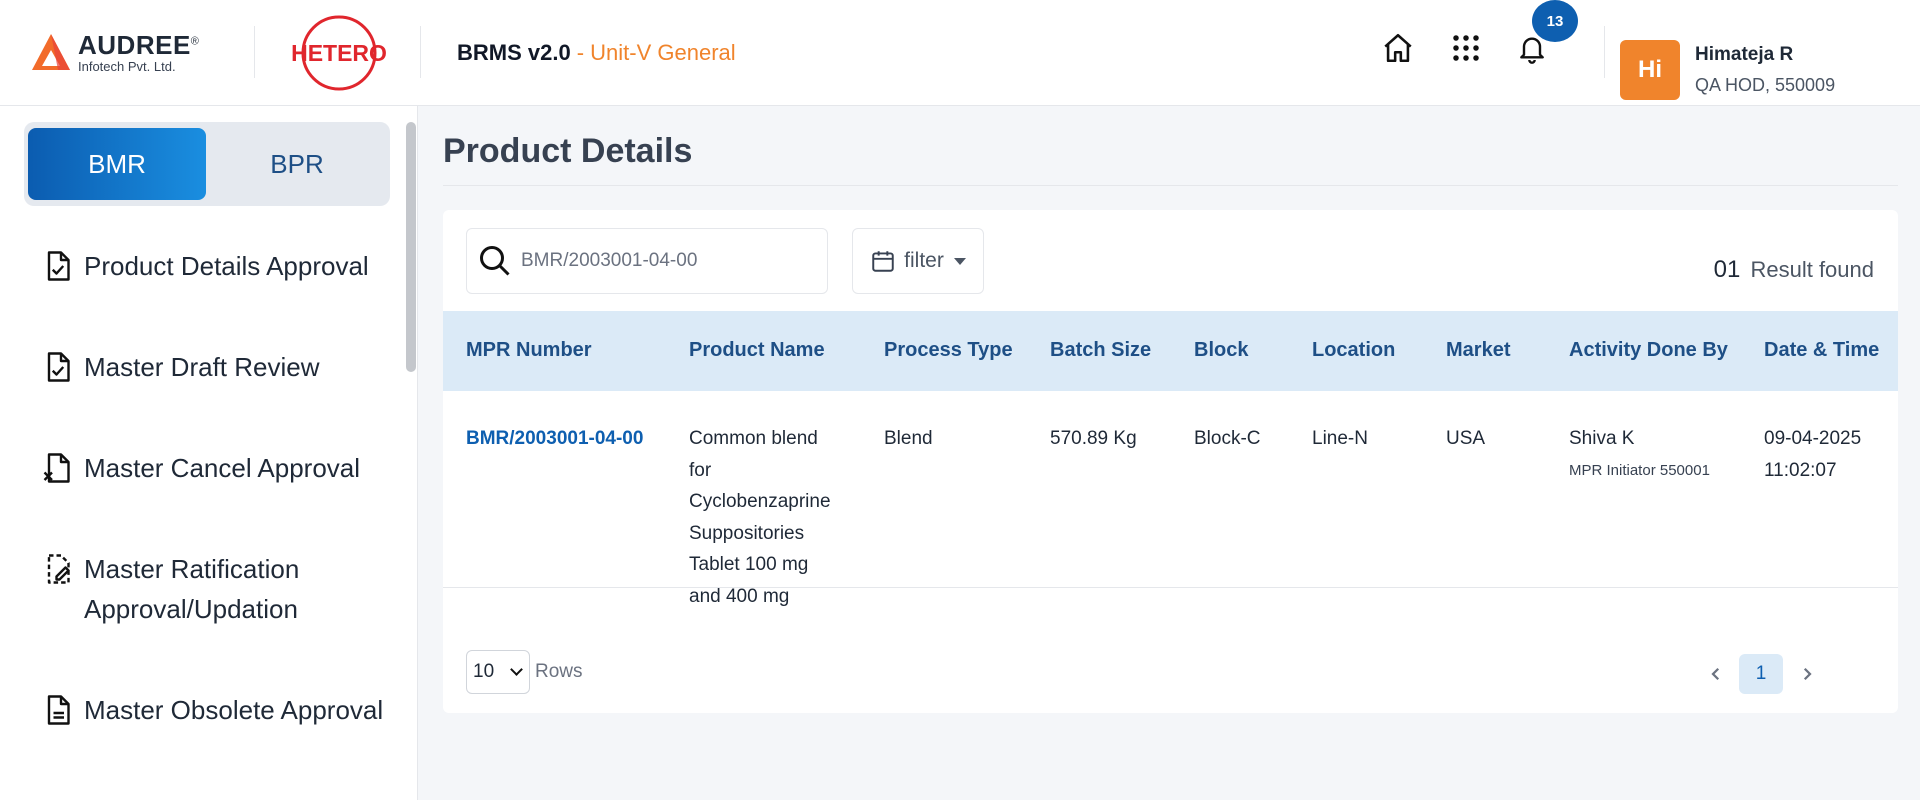  What do you see at coordinates (56, 468) in the screenshot?
I see `file-x-icon` at bounding box center [56, 468].